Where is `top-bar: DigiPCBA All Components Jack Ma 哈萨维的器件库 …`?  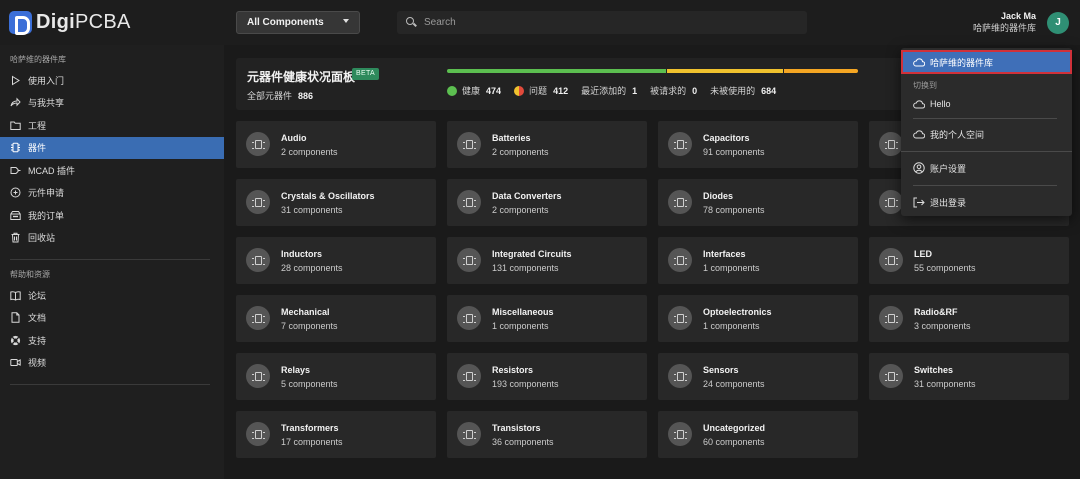 top-bar: DigiPCBA All Components Jack Ma 哈萨维的器件库 … is located at coordinates (540, 22).